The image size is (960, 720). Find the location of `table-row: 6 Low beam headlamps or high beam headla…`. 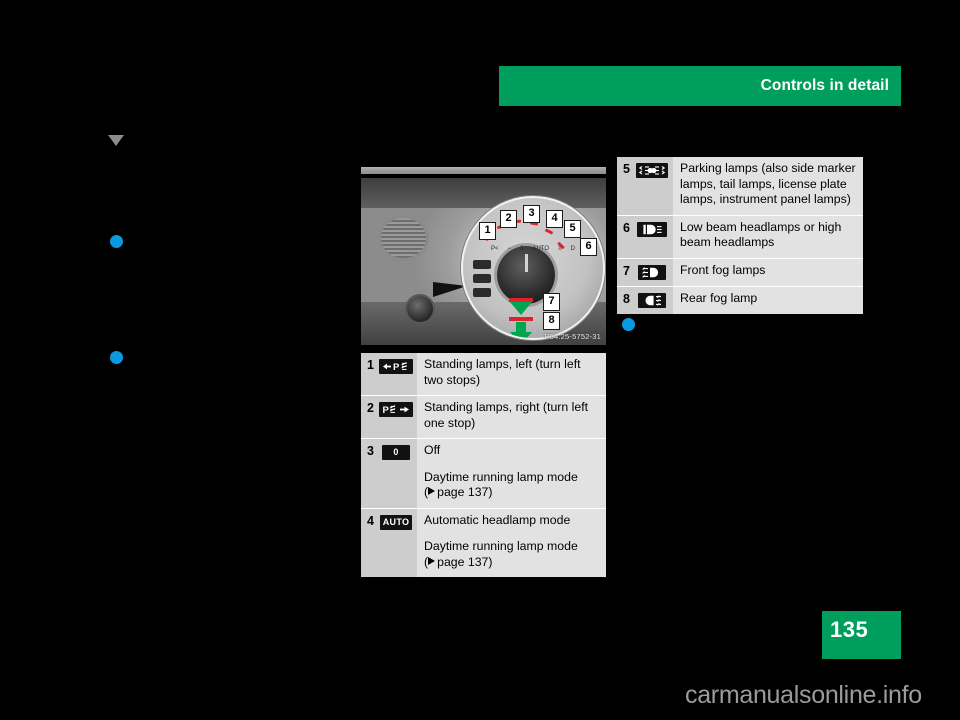

table-row: 6 Low beam headlamps or high beam headla… is located at coordinates (740, 236).